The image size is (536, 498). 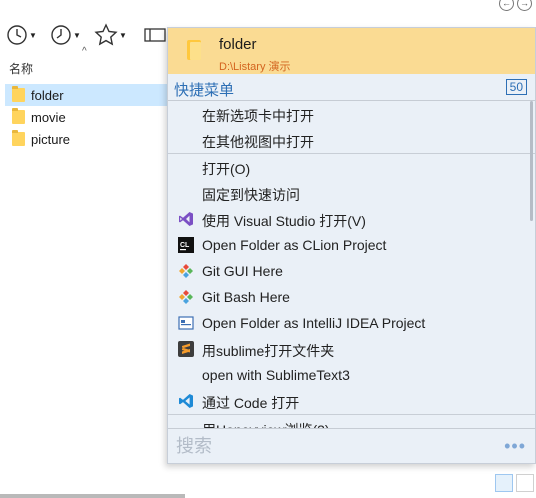 What do you see at coordinates (326, 446) in the screenshot?
I see `search-input` at bounding box center [326, 446].